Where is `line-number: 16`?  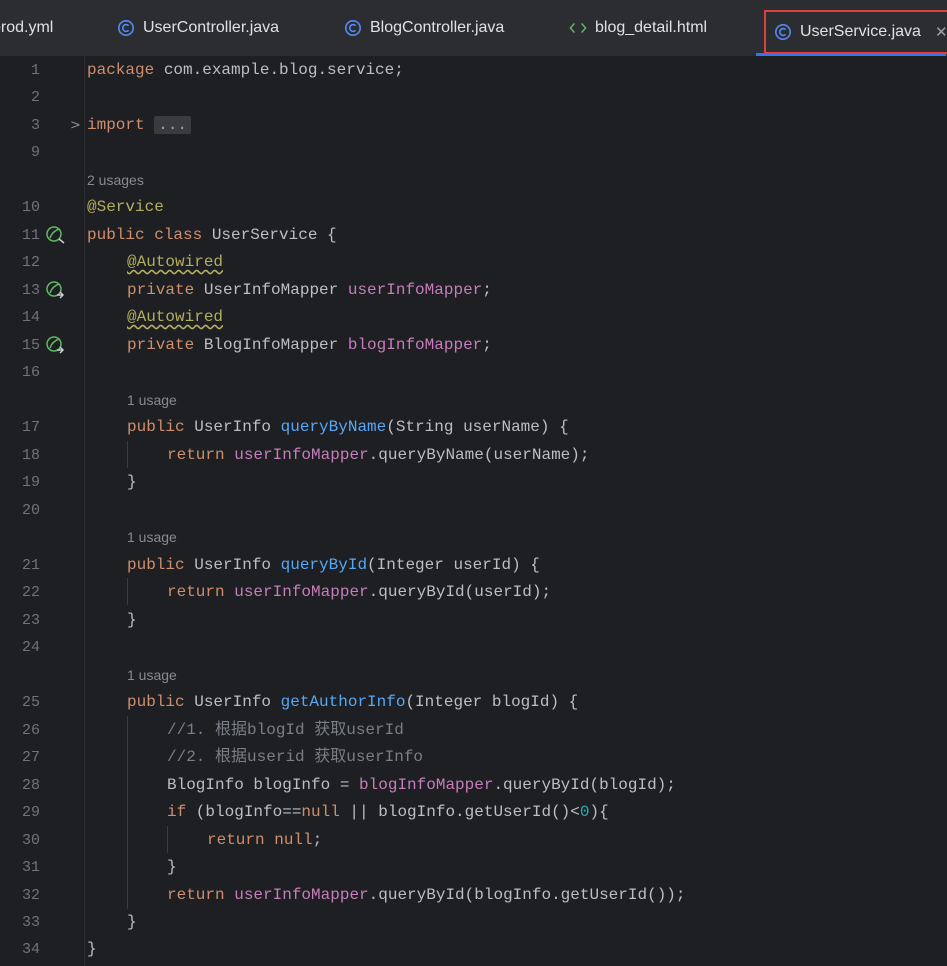
line-number: 16 is located at coordinates (30, 372).